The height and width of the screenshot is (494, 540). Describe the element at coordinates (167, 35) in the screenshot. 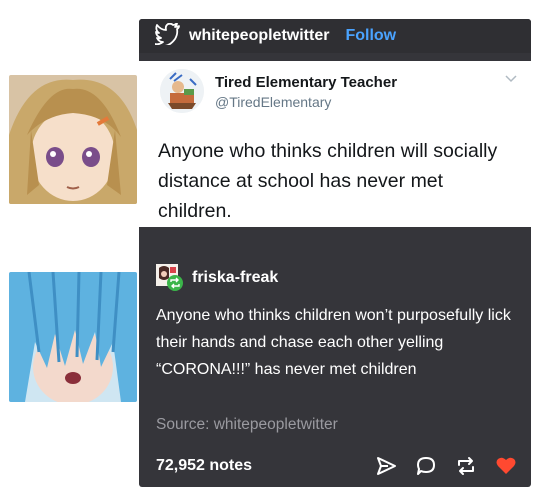

I see `twitter-bird-icon` at that location.